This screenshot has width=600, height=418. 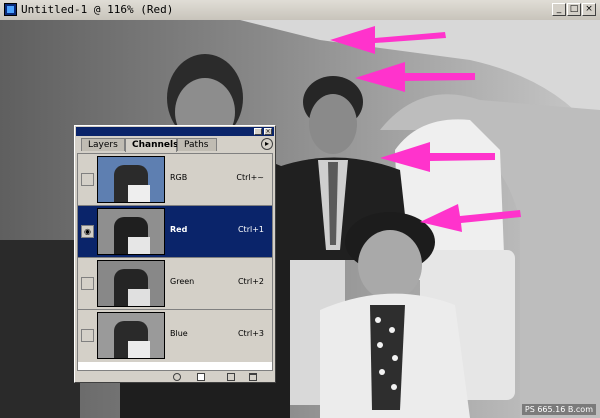 I want to click on channel-shortcut: Ctrl+1, so click(x=250, y=229).